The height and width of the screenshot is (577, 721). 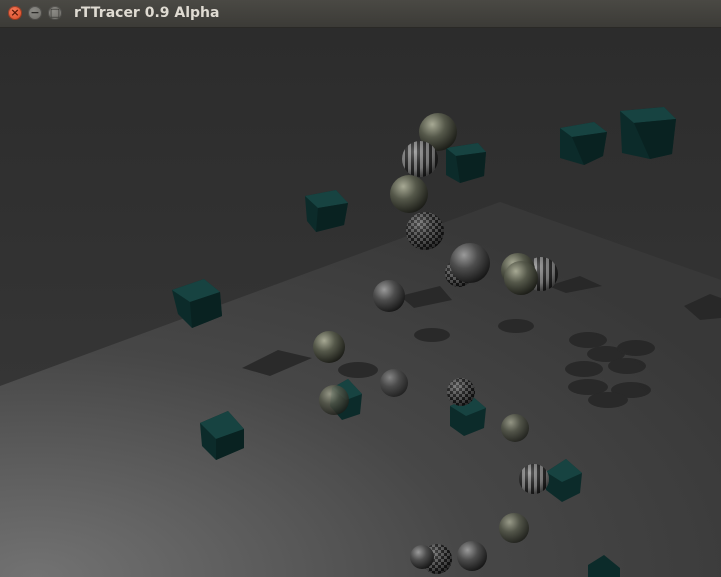 What do you see at coordinates (147, 13) in the screenshot?
I see `window-title: rTTracer 0.9 Alpha` at bounding box center [147, 13].